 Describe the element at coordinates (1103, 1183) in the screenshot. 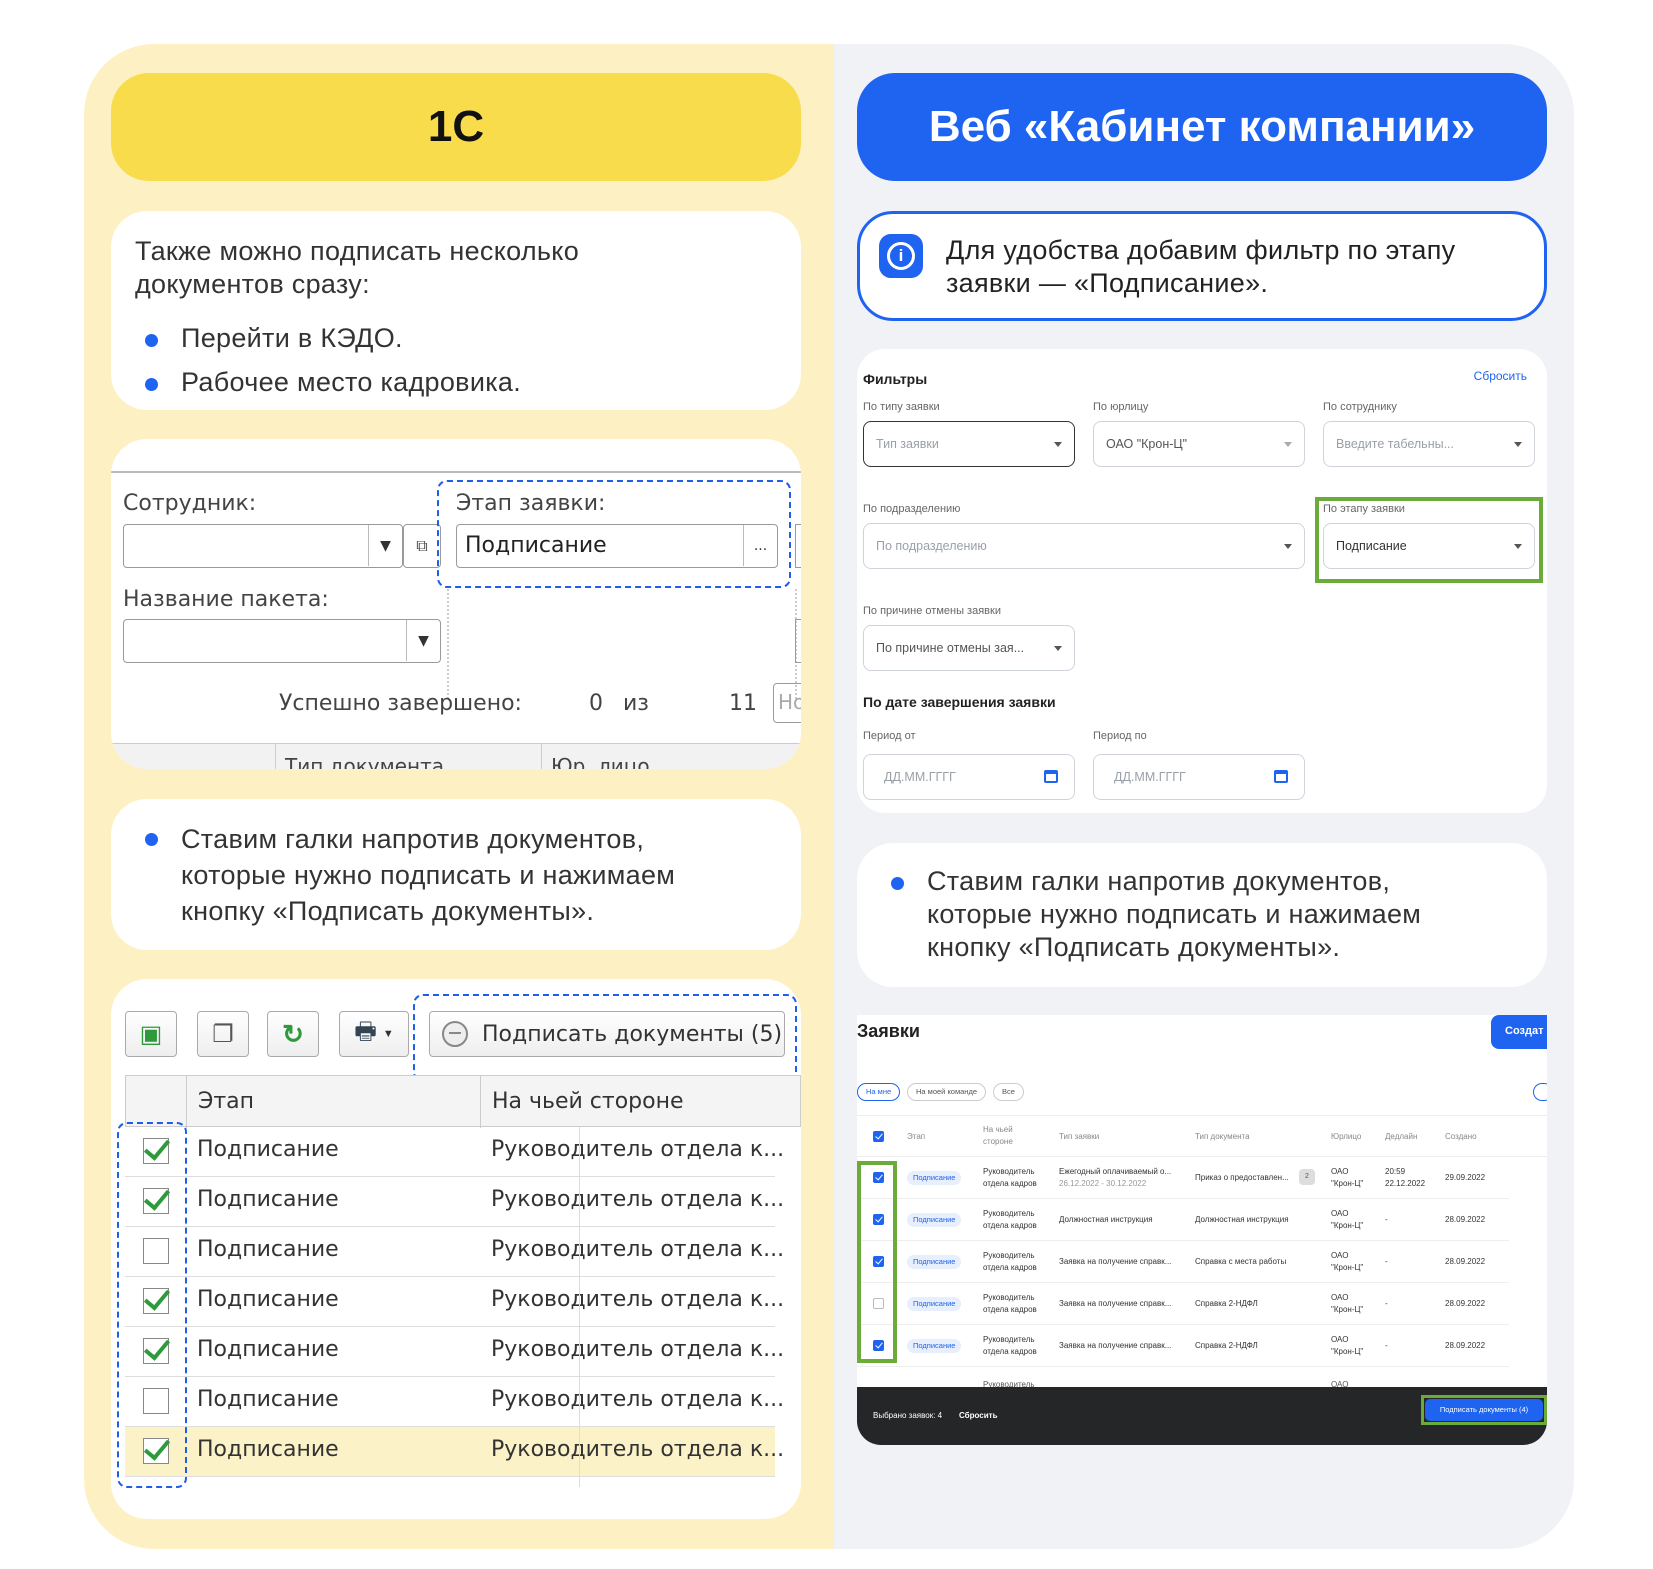

I see `row-type-dates: 26.12.2022 - 30.12.2022` at that location.